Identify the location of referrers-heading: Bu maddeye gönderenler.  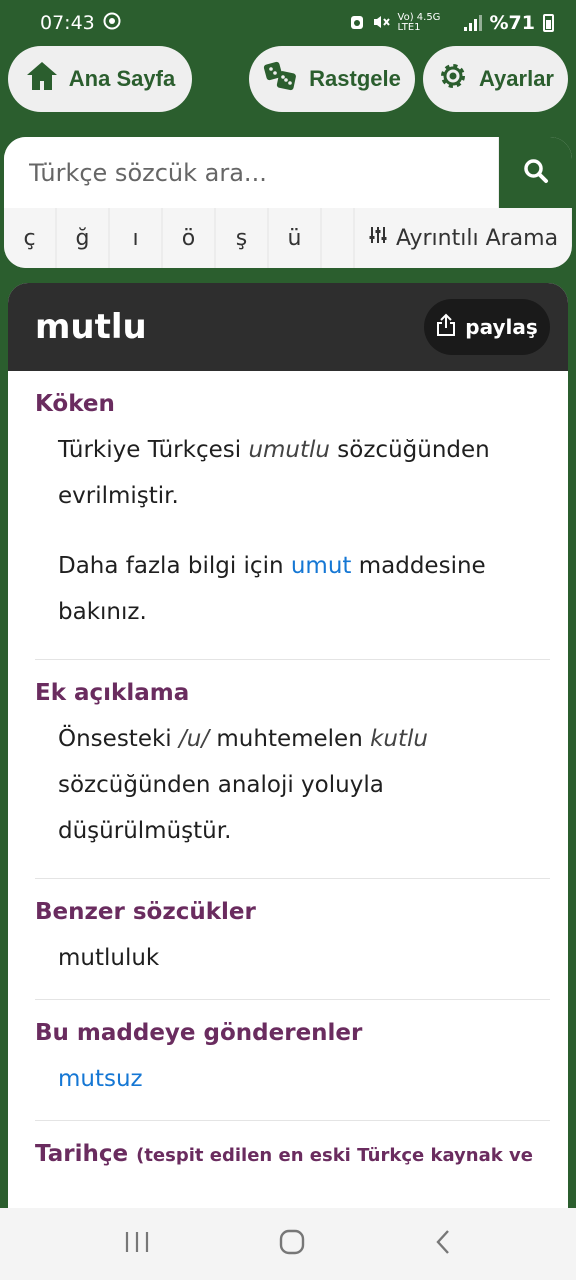
(199, 1033).